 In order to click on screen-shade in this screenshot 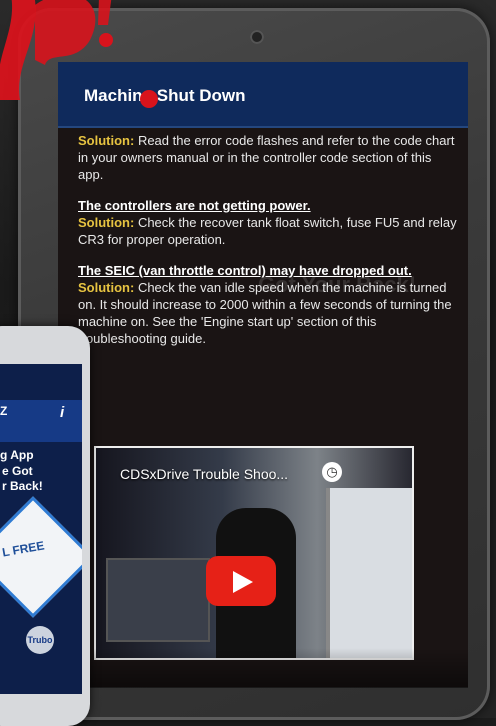, I will do `click(263, 668)`.